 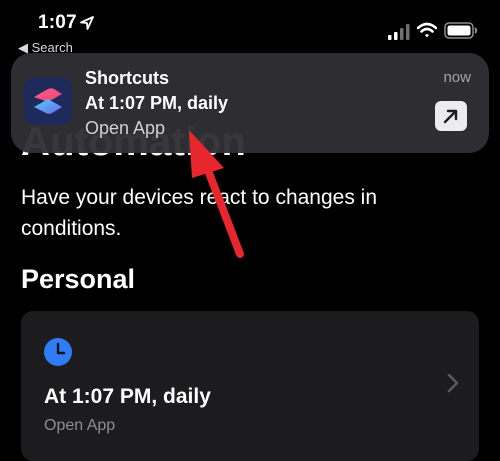 What do you see at coordinates (58, 352) in the screenshot?
I see `clock-icon` at bounding box center [58, 352].